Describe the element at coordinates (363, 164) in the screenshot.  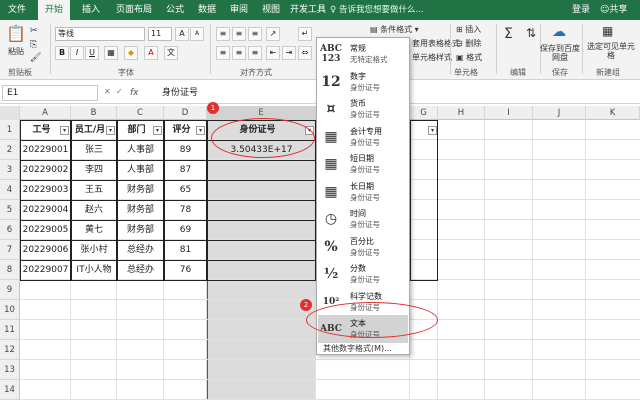
I see `format-item-short-date: ▦ 短日期 身份证号` at that location.